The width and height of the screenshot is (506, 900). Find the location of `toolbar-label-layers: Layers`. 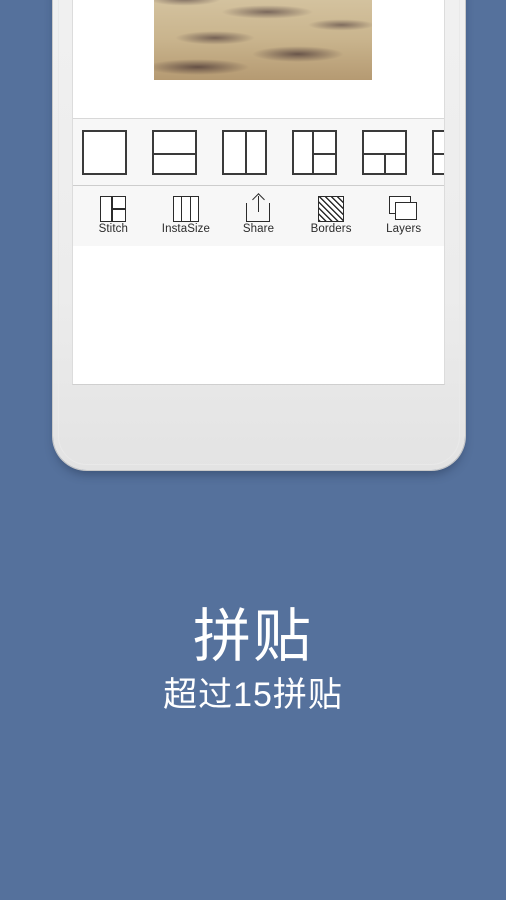

toolbar-label-layers: Layers is located at coordinates (404, 229).